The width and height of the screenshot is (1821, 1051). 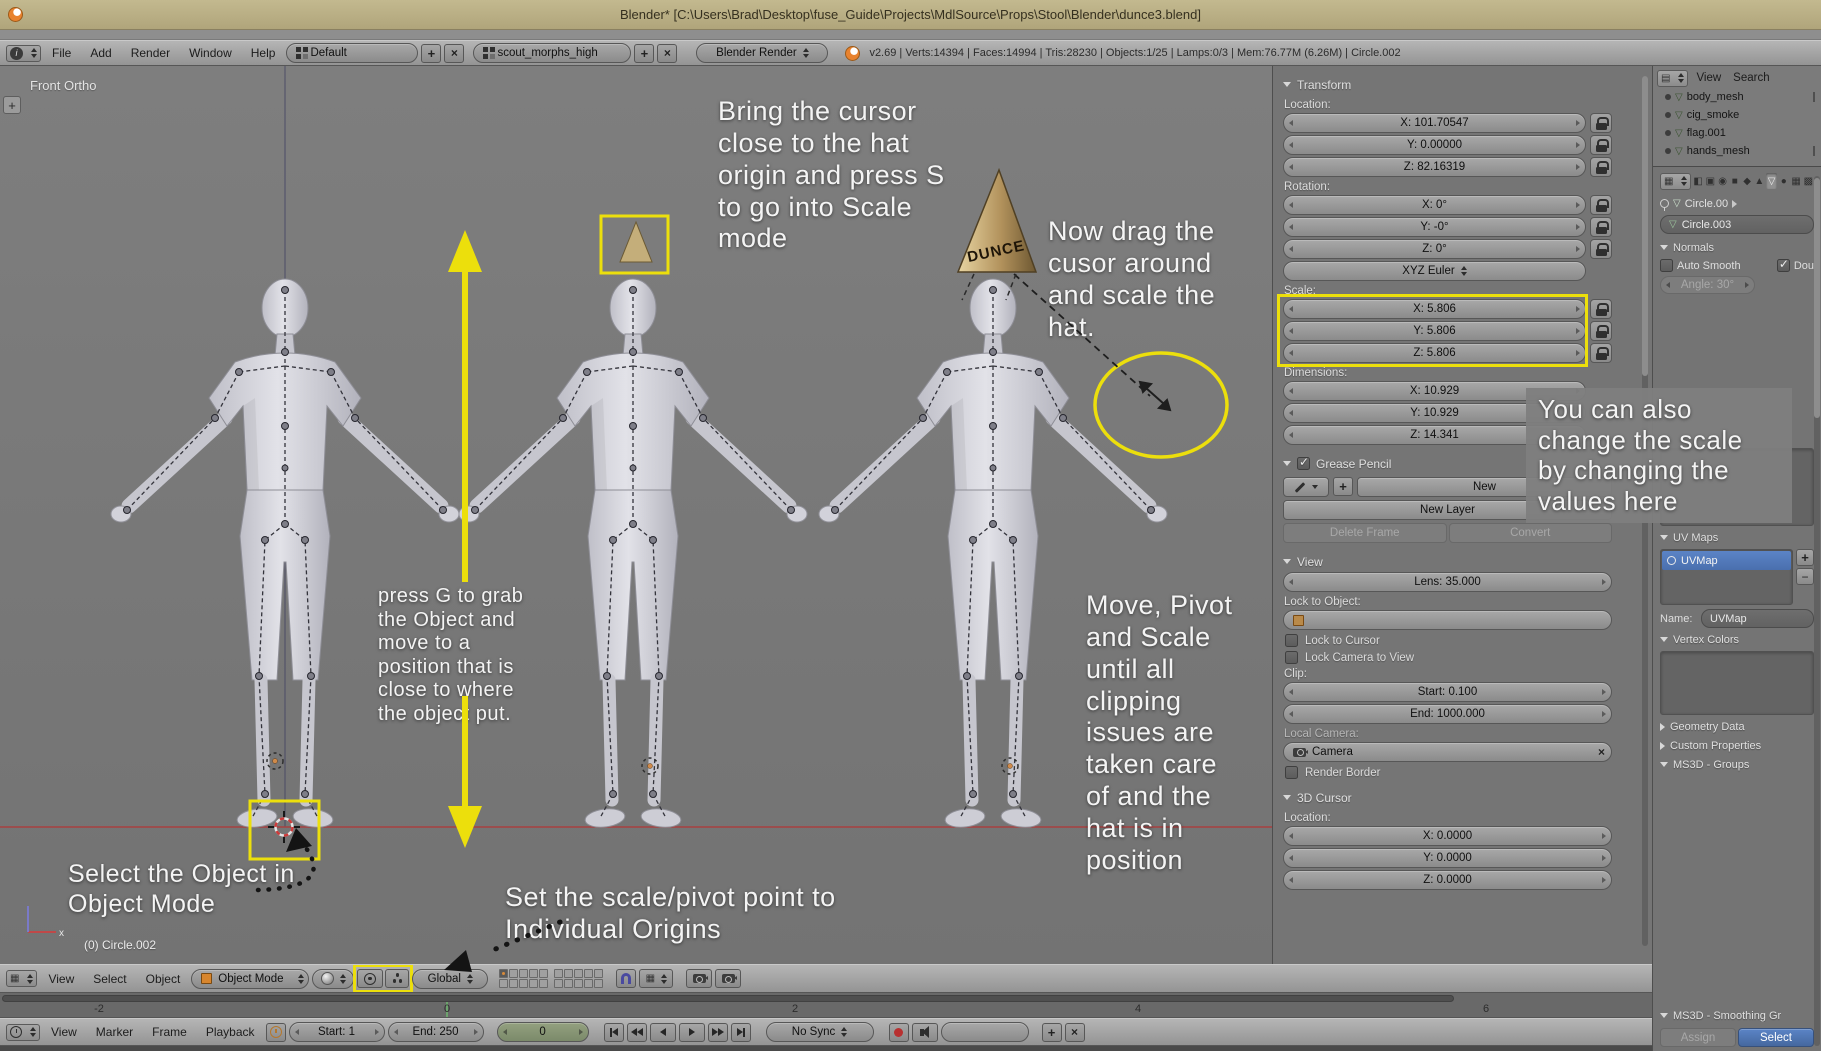 I want to click on clip-end-field: End: 1000.000, so click(x=1447, y=714).